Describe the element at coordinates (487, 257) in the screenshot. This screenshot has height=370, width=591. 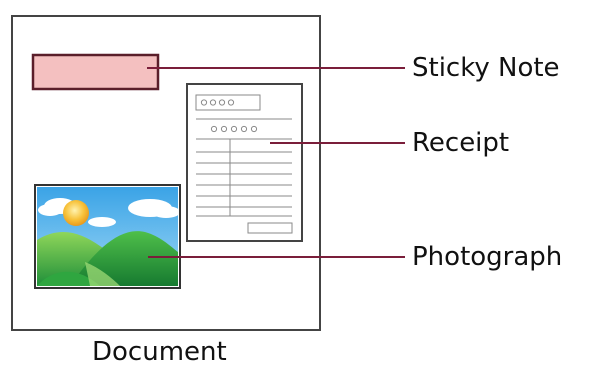
I see `photograph-label: Photograph` at that location.